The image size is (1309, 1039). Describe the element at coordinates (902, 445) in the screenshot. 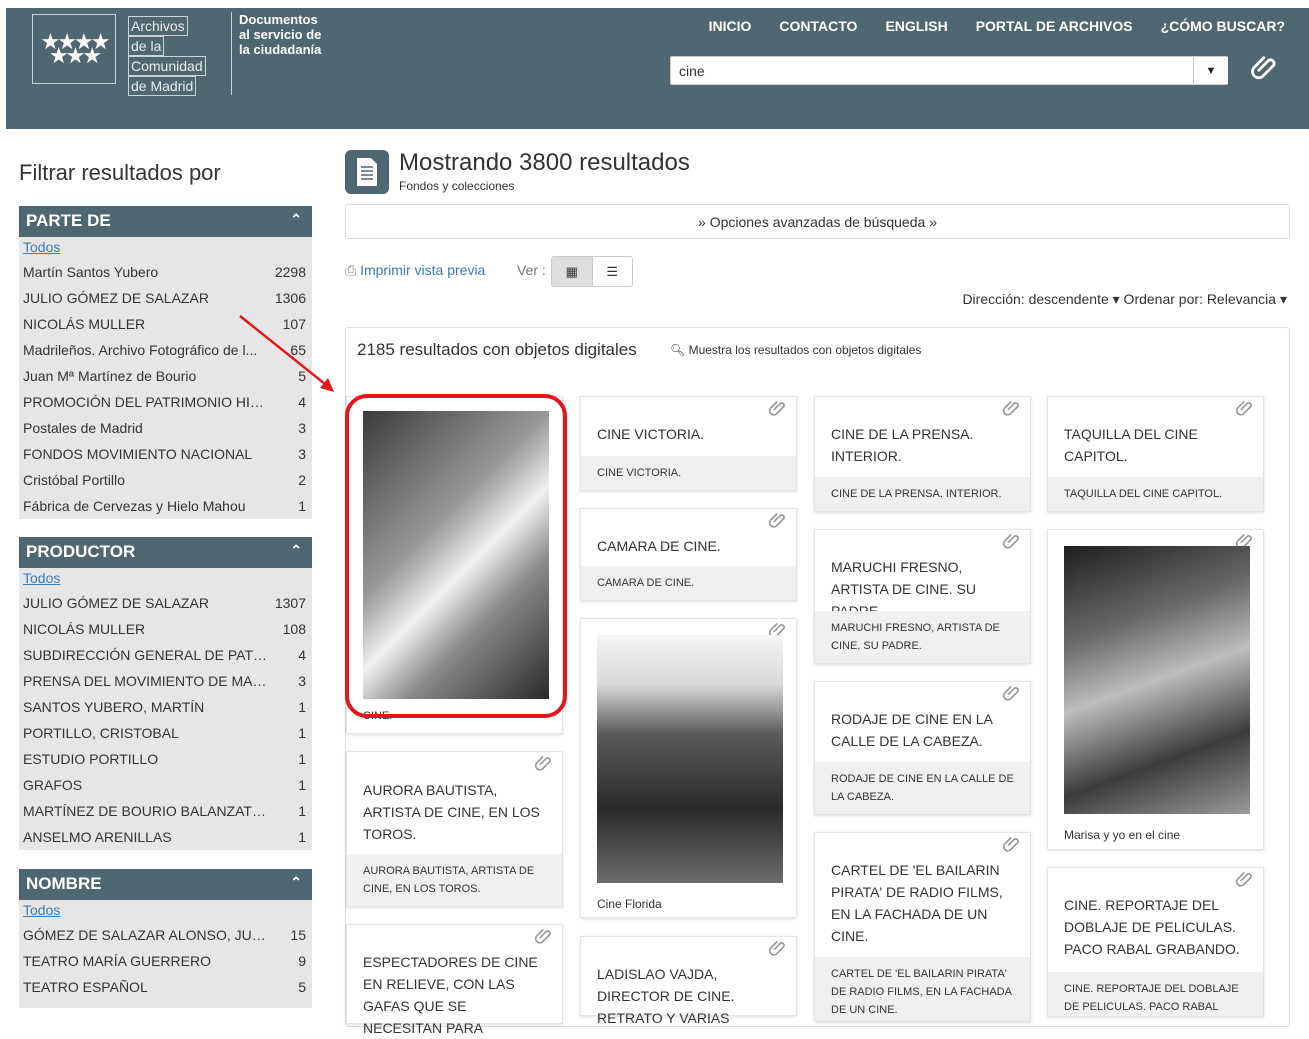

I see `result-title: CINE DE LA PRENSA. INTERIOR.` at that location.